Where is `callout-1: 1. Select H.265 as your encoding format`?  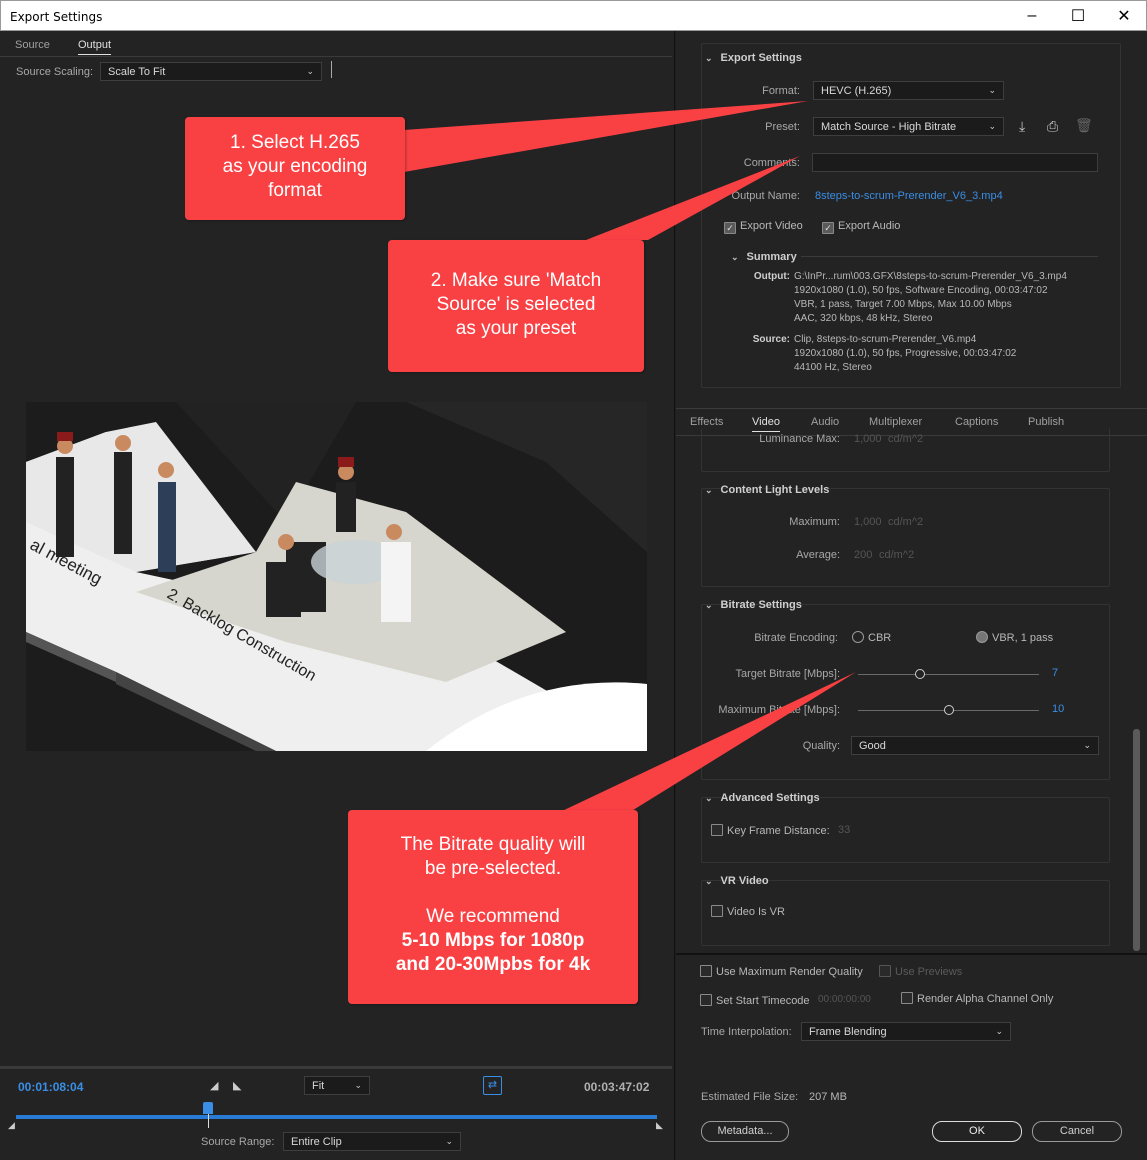 callout-1: 1. Select H.265 as your encoding format is located at coordinates (295, 168).